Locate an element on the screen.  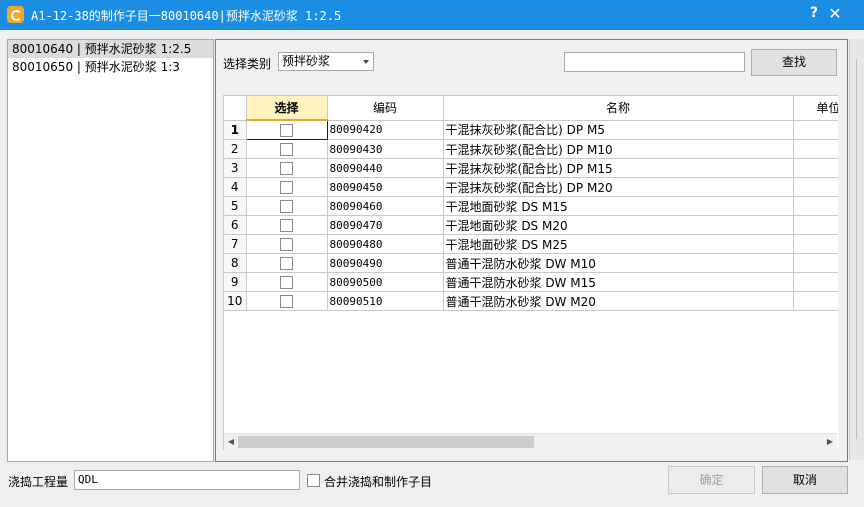
table-row: 8 80090490 普通干混防水砂浆 DW M10 m3 is located at coordinates (531, 263).